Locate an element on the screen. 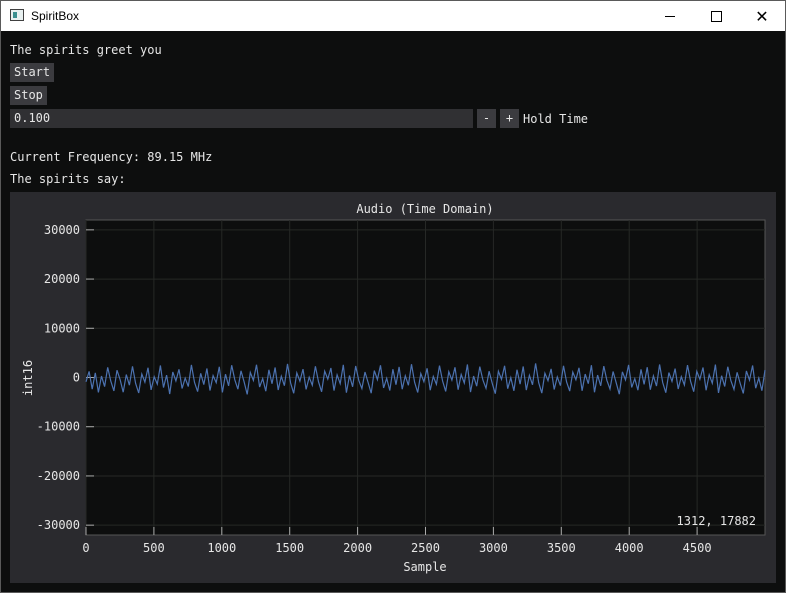 The height and width of the screenshot is (593, 786). hold-time-label: Hold Time is located at coordinates (556, 119).